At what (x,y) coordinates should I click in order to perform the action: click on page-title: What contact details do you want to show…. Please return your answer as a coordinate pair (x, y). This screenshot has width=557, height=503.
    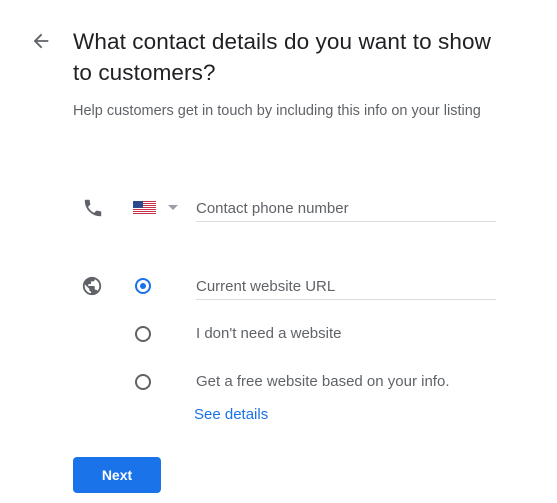
    Looking at the image, I should click on (282, 57).